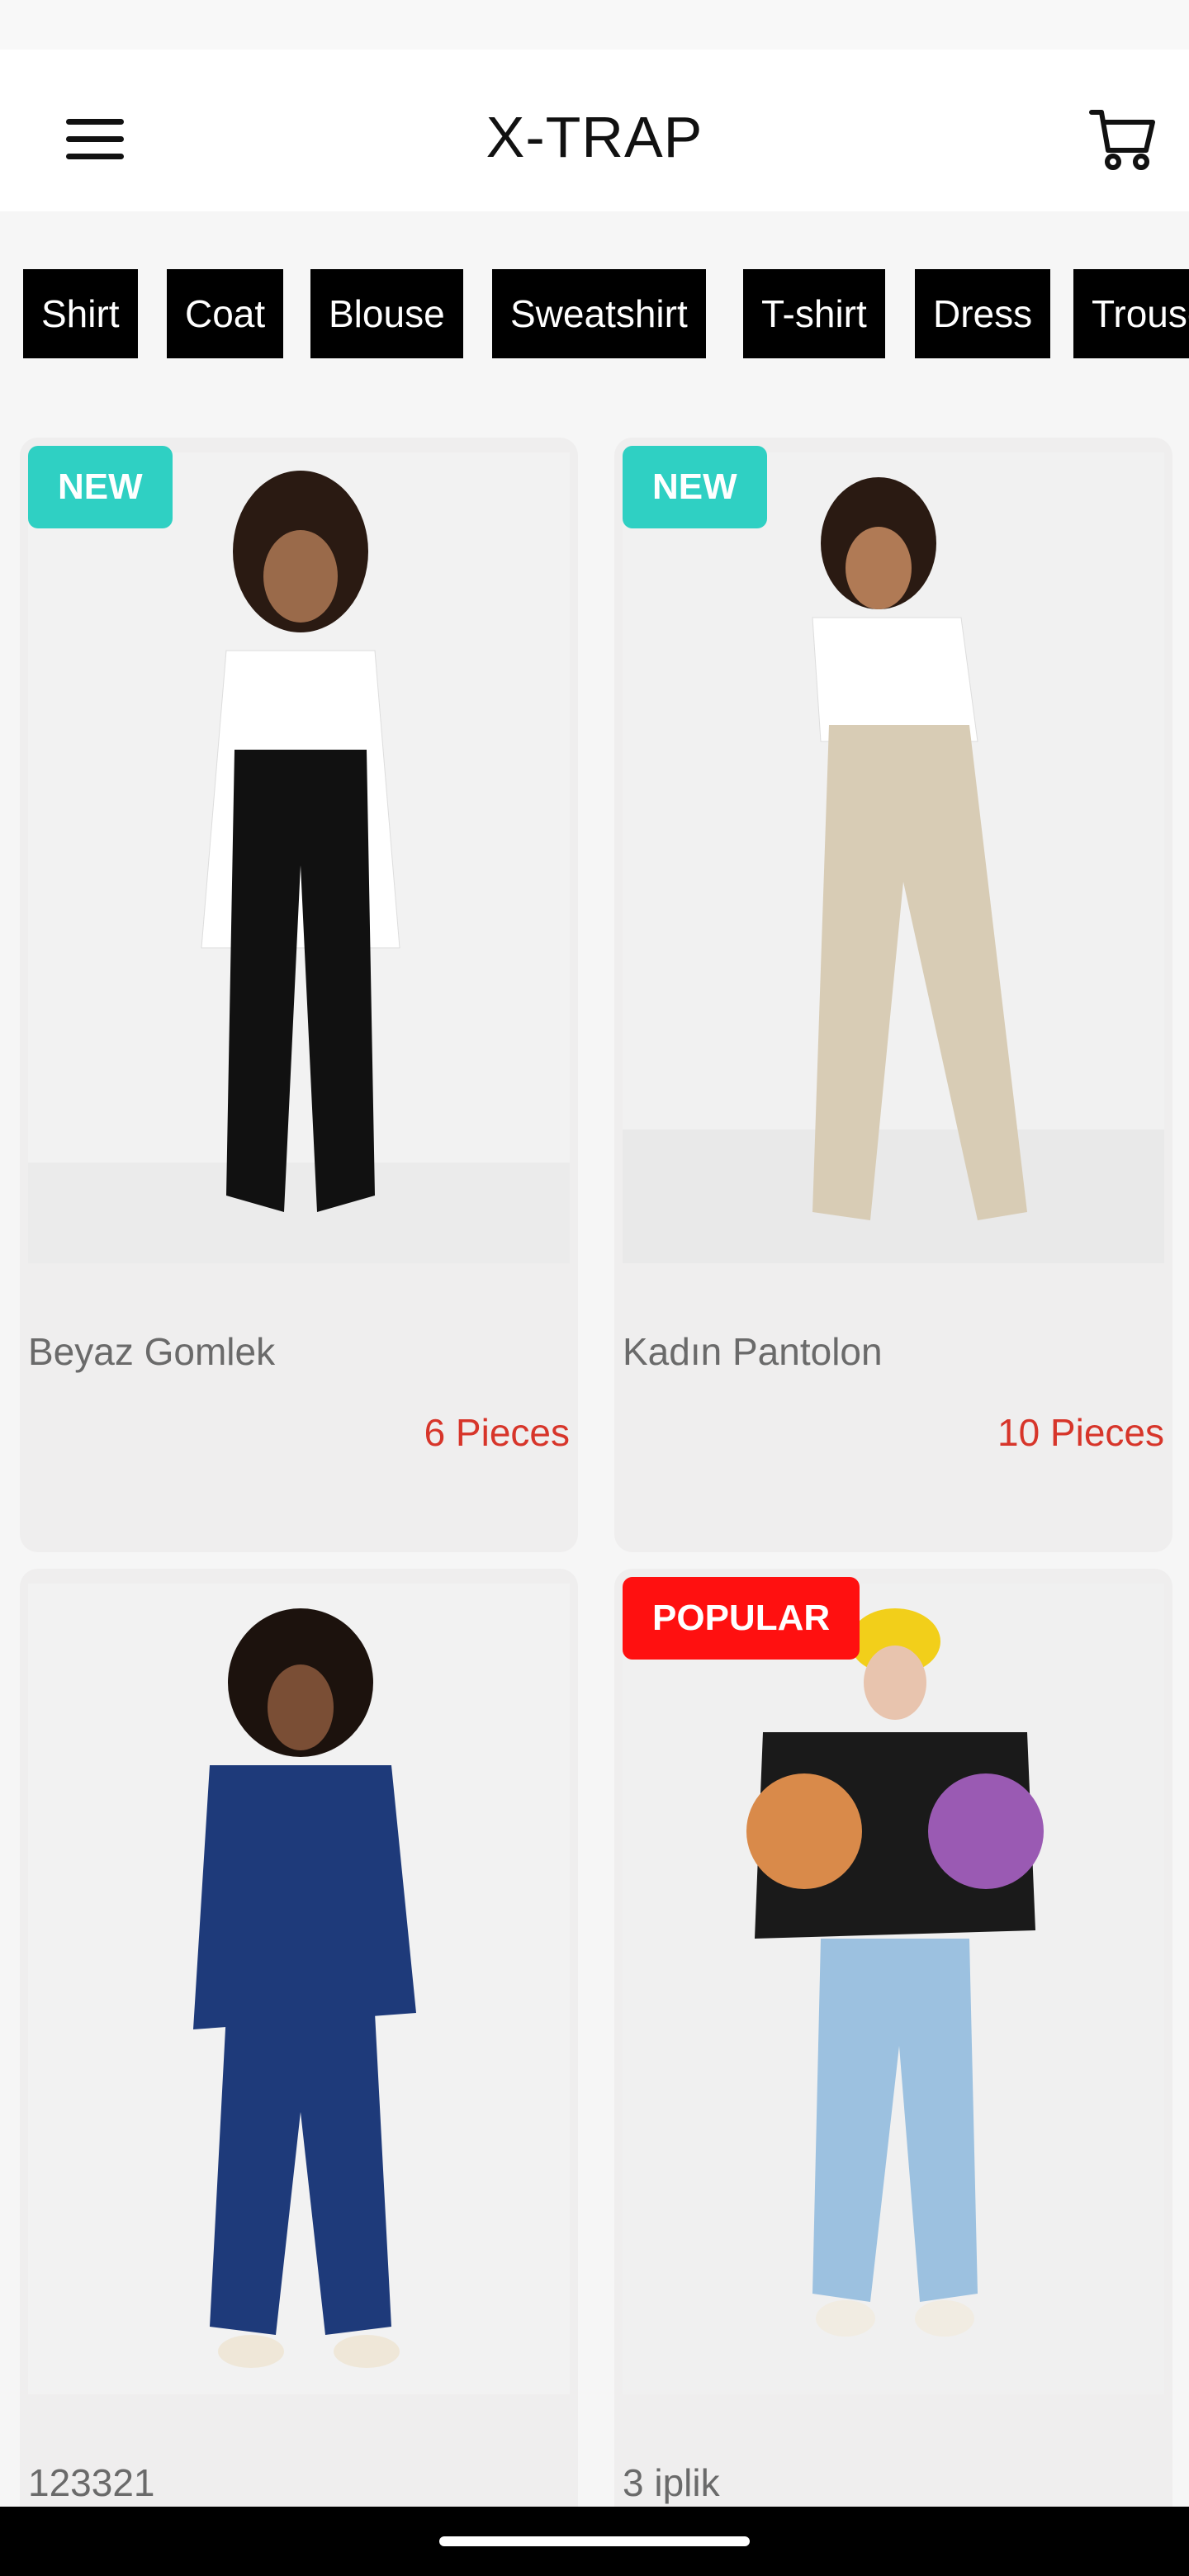  I want to click on category-chip-coat: Coat, so click(225, 313).